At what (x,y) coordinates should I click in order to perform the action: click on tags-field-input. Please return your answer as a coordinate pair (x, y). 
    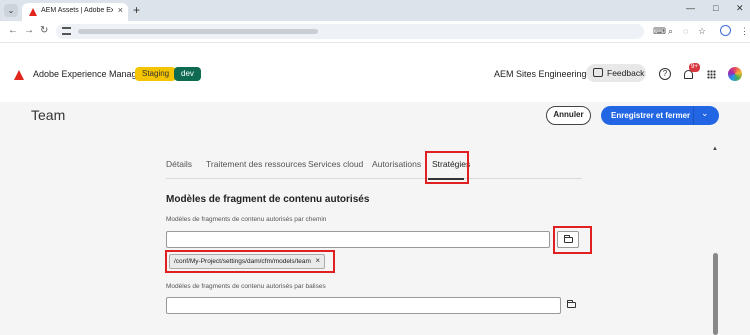
    Looking at the image, I should click on (363, 305).